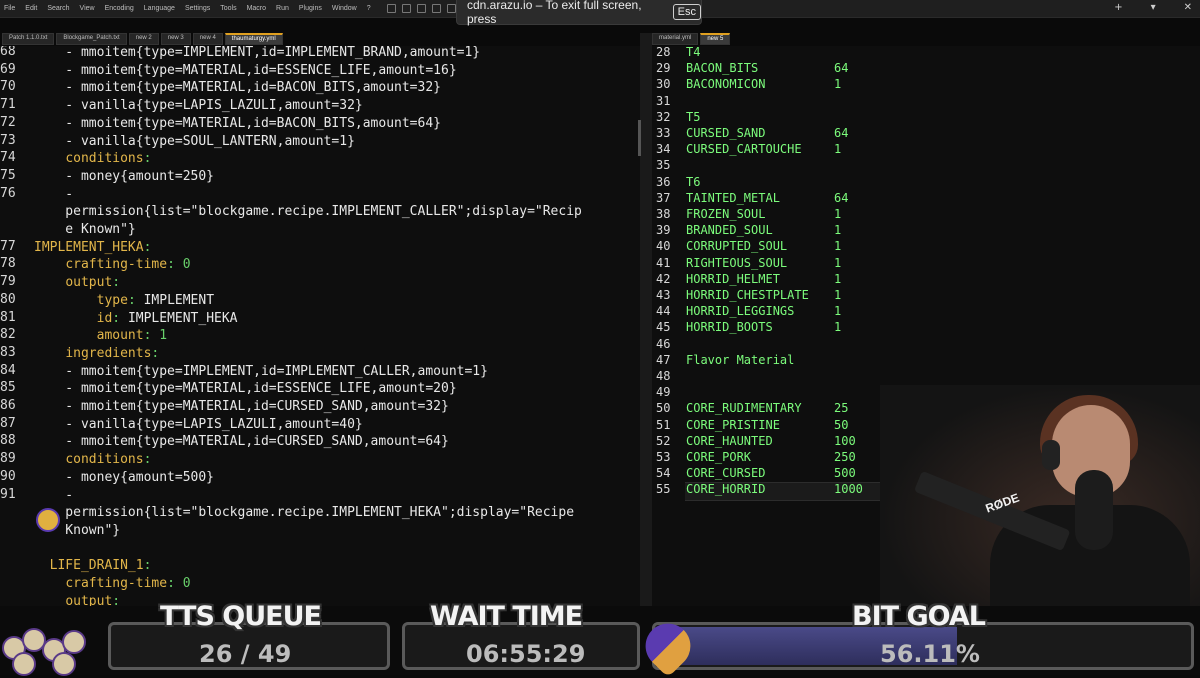 This screenshot has height=678, width=1200. I want to click on menu-help: ?, so click(369, 8).